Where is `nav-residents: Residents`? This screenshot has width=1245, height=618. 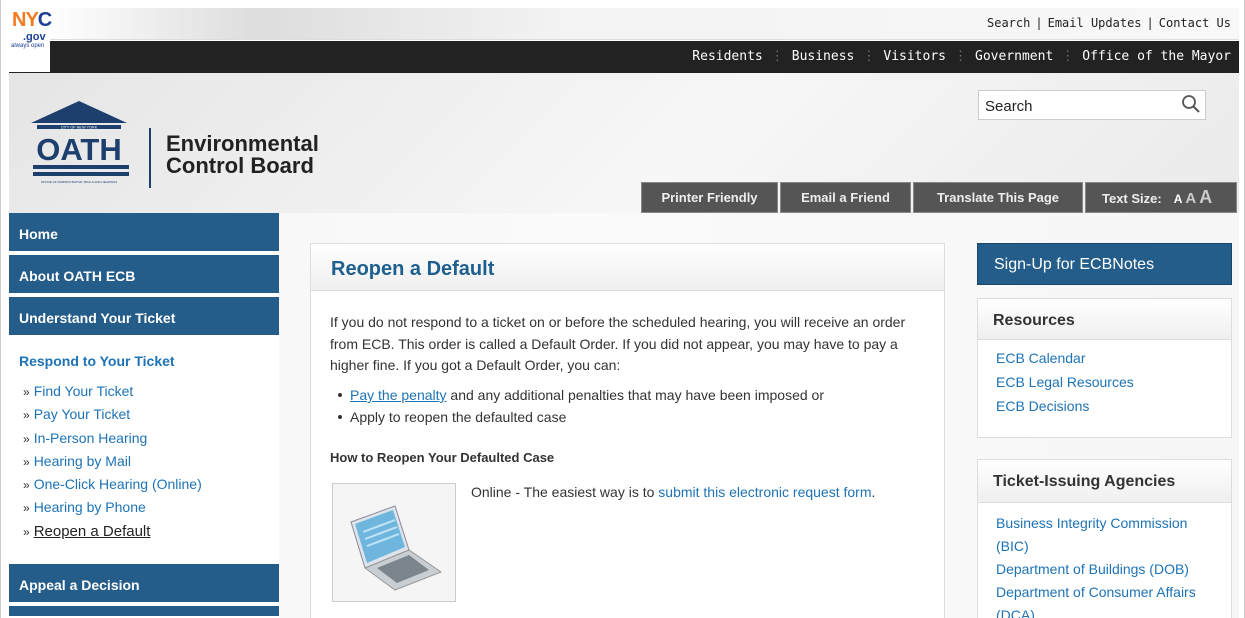
nav-residents: Residents is located at coordinates (727, 56).